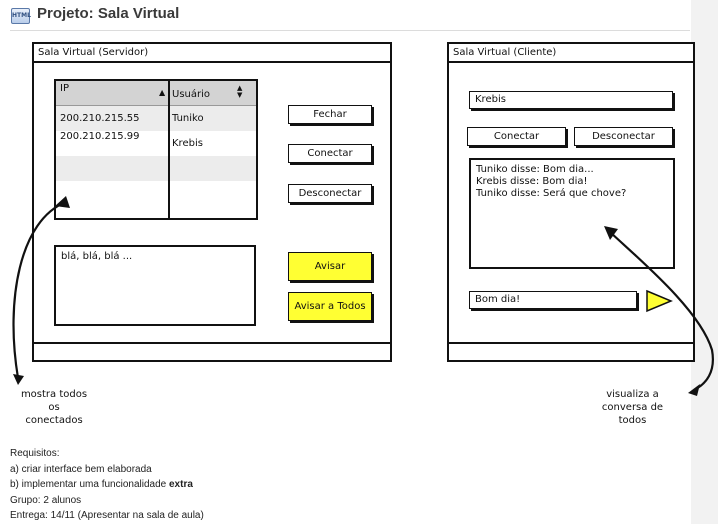 The height and width of the screenshot is (524, 718). Describe the element at coordinates (661, 311) in the screenshot. I see `arrow-right` at that location.